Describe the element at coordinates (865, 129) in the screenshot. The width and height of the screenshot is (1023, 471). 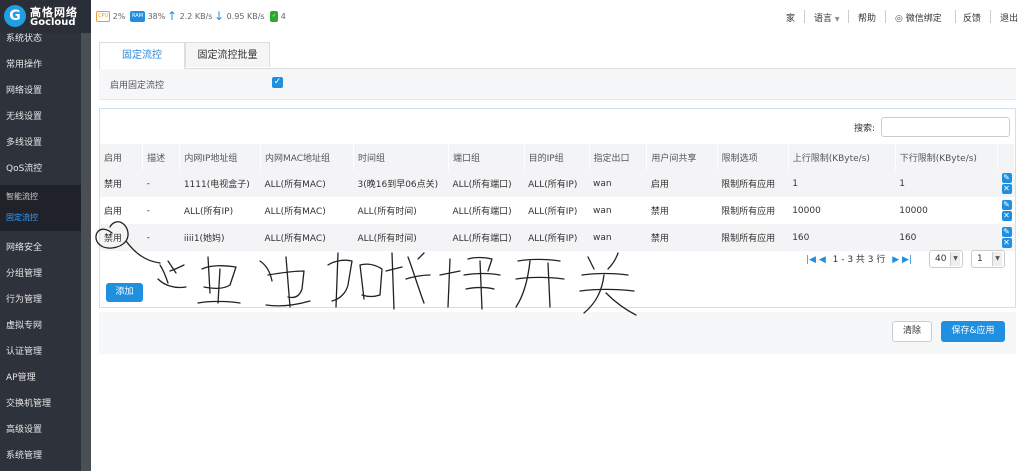
I see `search-label: 搜索:` at that location.